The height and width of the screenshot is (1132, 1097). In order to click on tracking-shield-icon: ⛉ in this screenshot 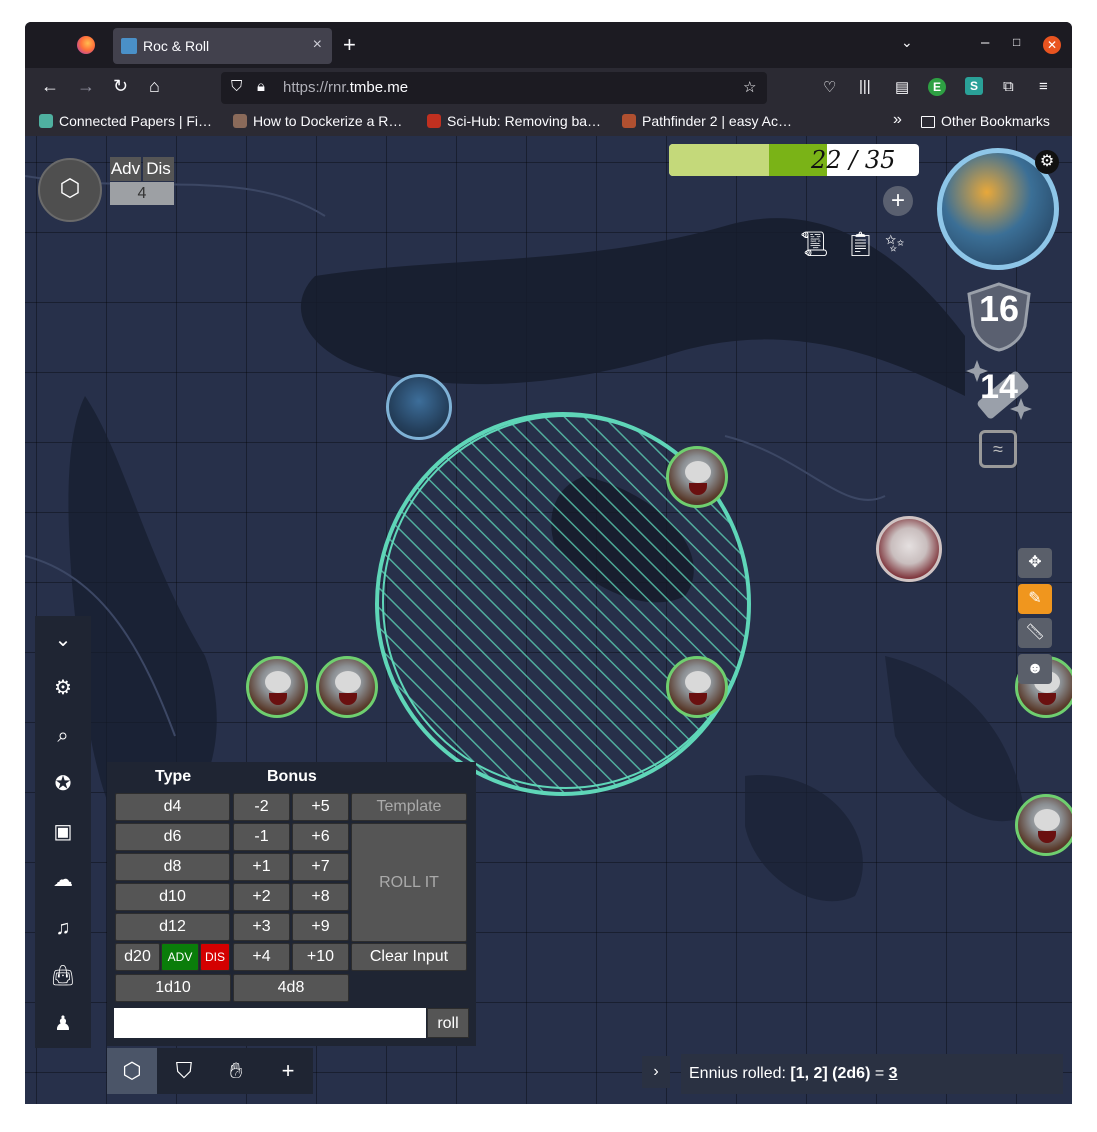, I will do `click(236, 86)`.